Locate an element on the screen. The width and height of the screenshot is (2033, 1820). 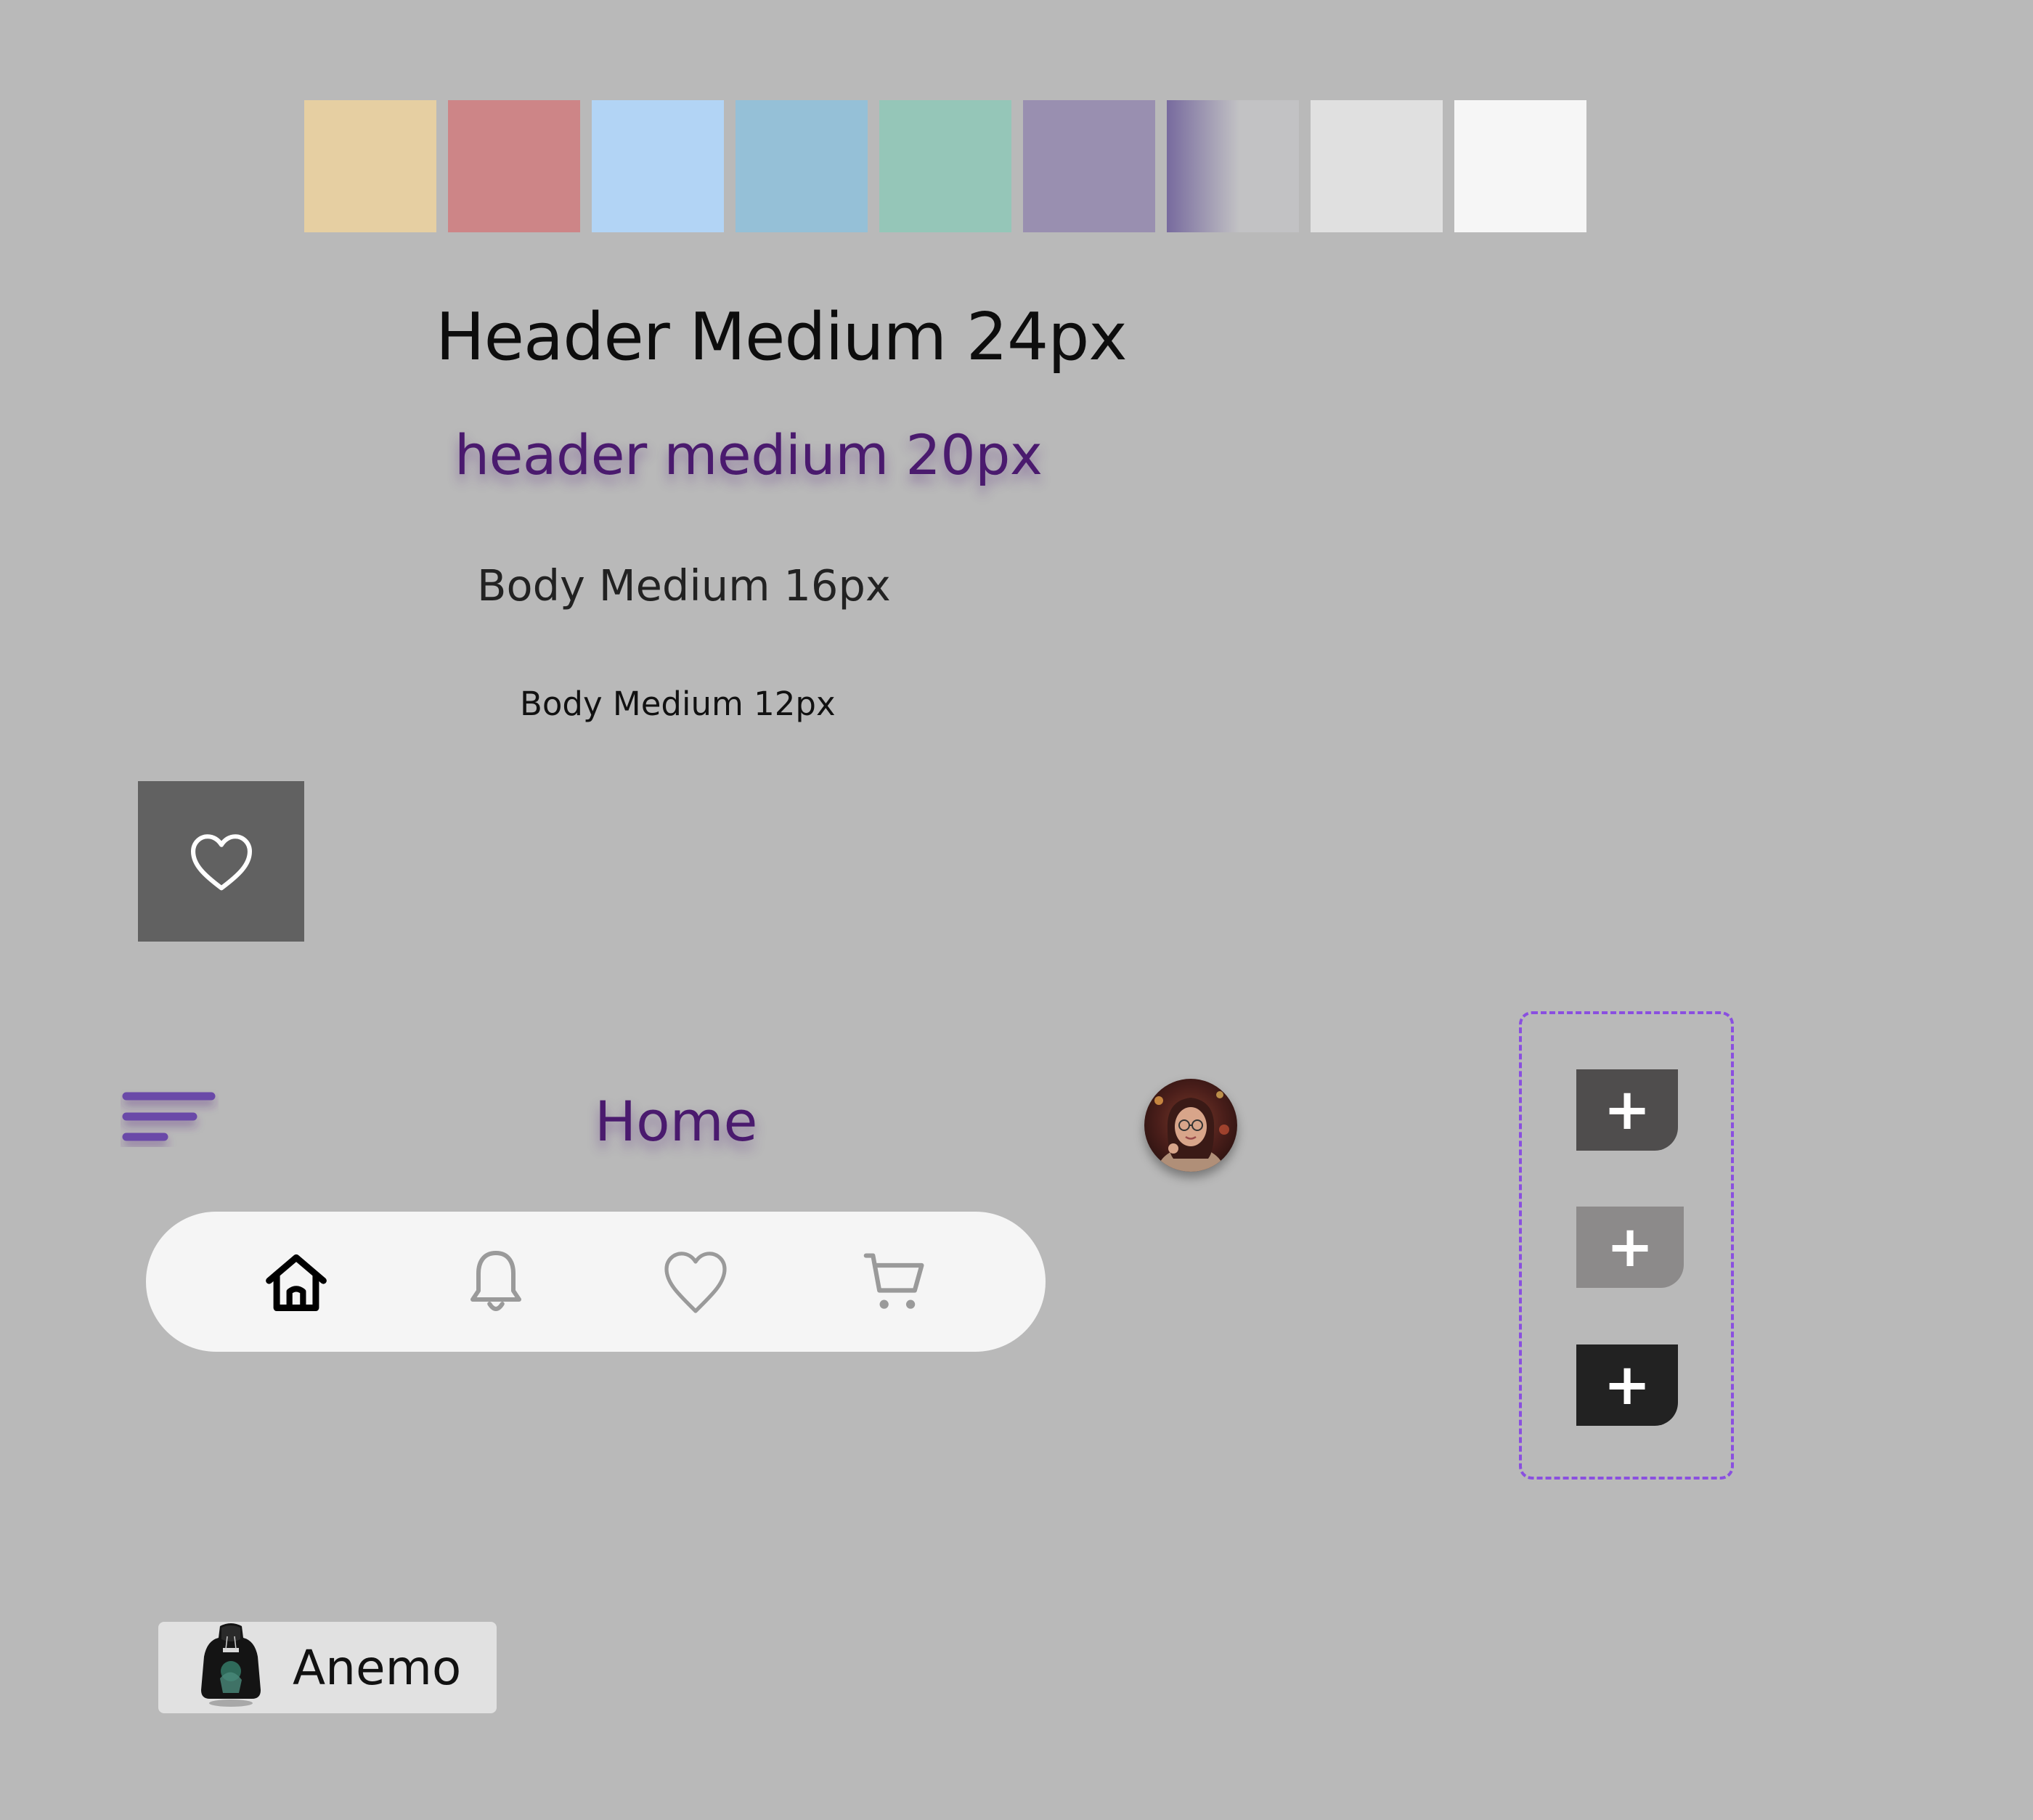
nav-cart is located at coordinates (895, 1282).